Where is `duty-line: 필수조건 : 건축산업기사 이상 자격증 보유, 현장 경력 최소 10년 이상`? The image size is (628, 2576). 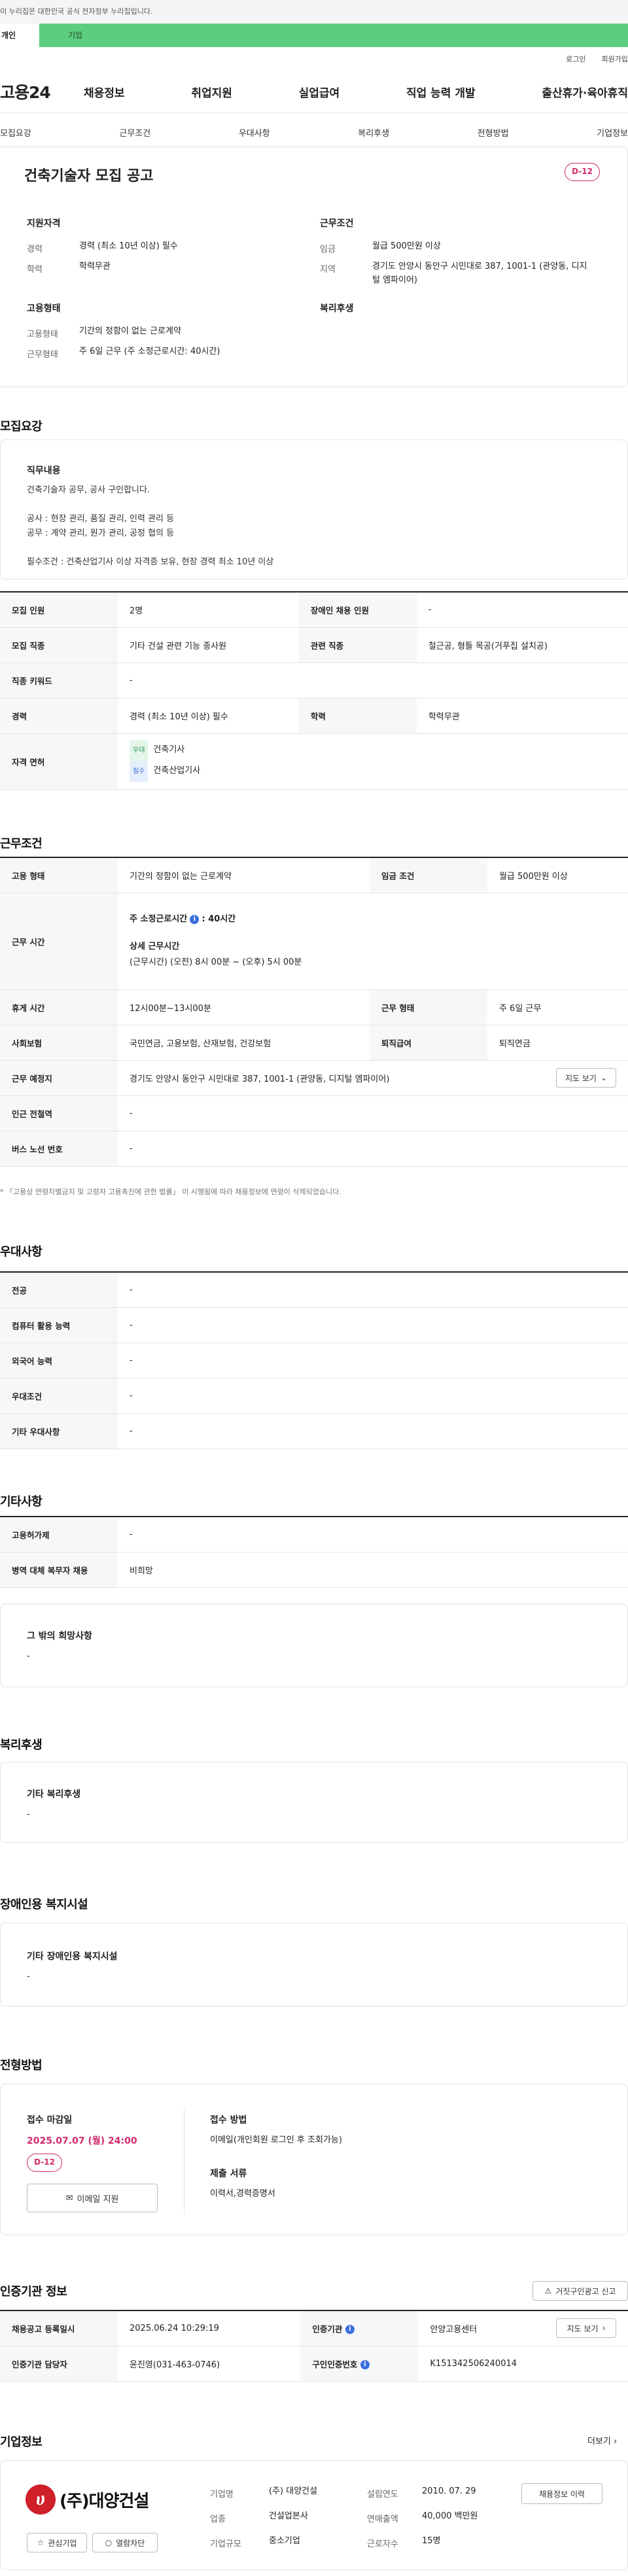
duty-line: 필수조건 : 건축산업기사 이상 자격증 보유, 현장 경력 최소 10년 이상 is located at coordinates (150, 562).